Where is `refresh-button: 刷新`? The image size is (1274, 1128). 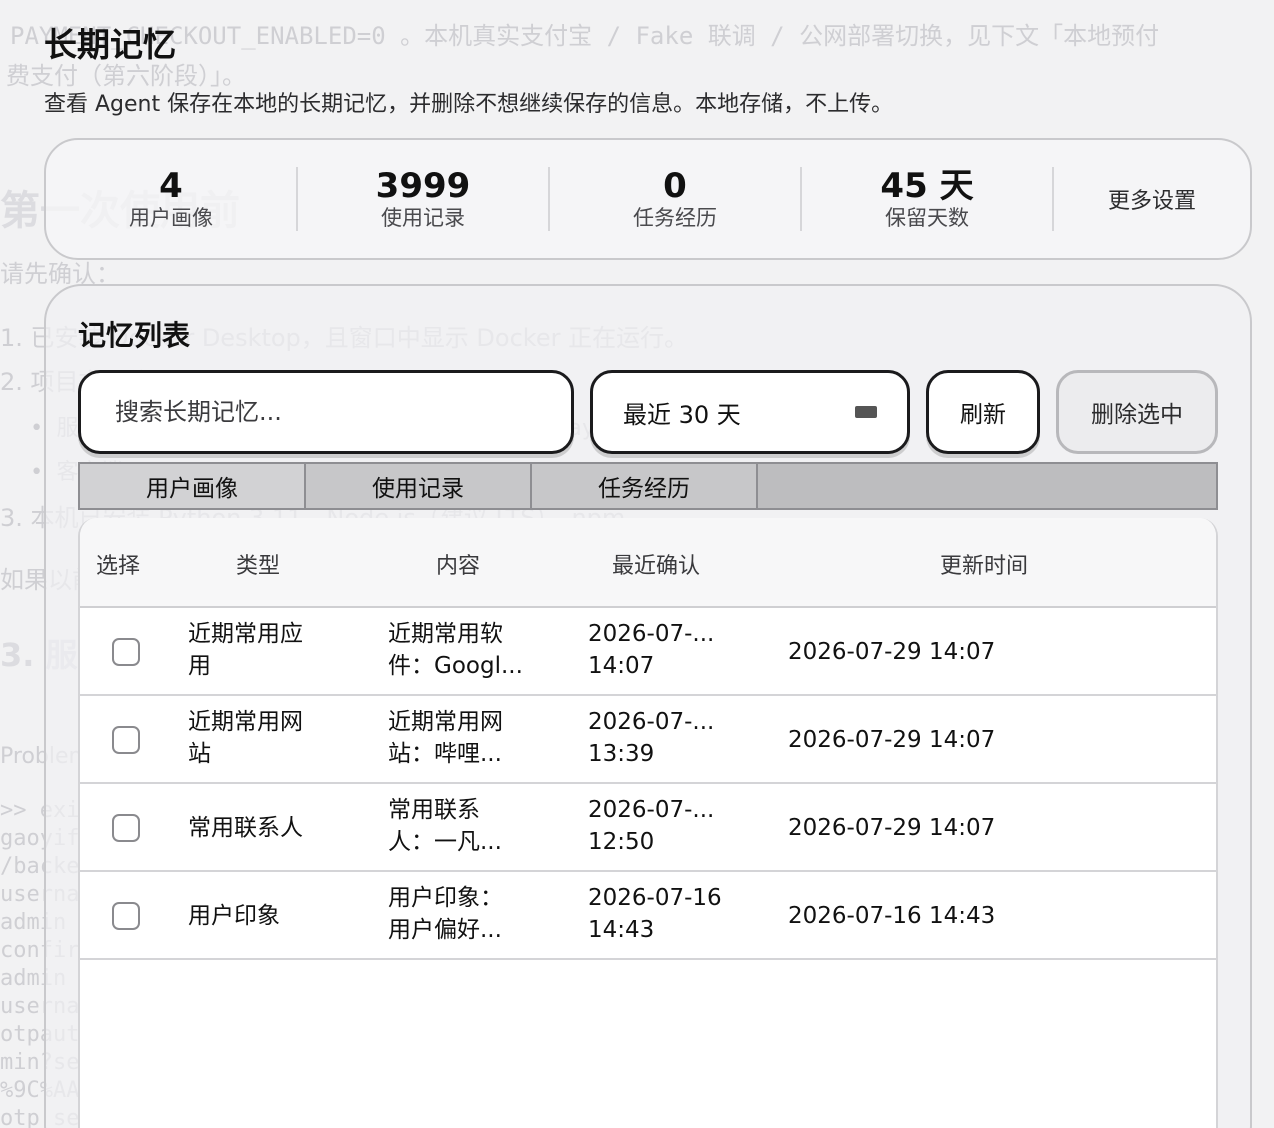
refresh-button: 刷新 is located at coordinates (983, 412).